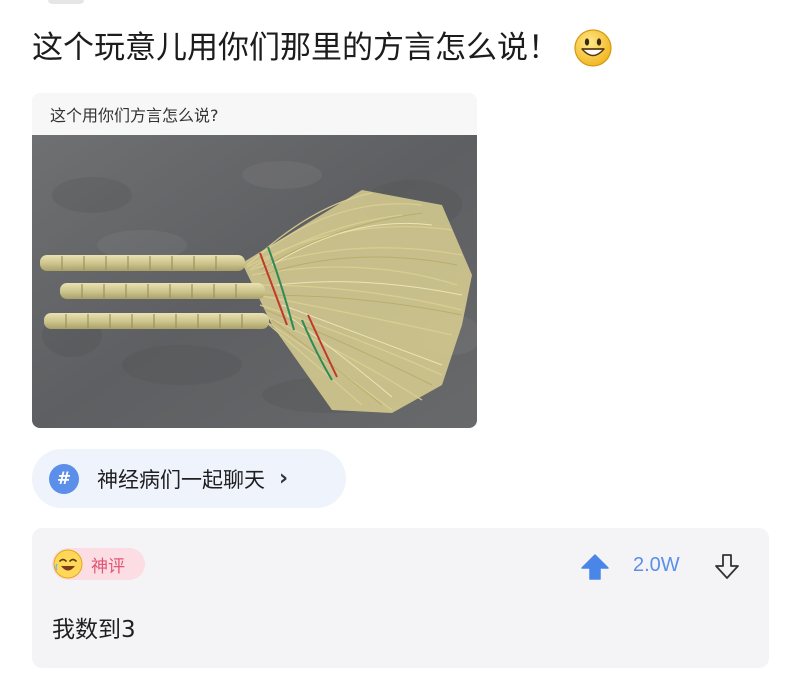  I want to click on top-divider, so click(66, 2).